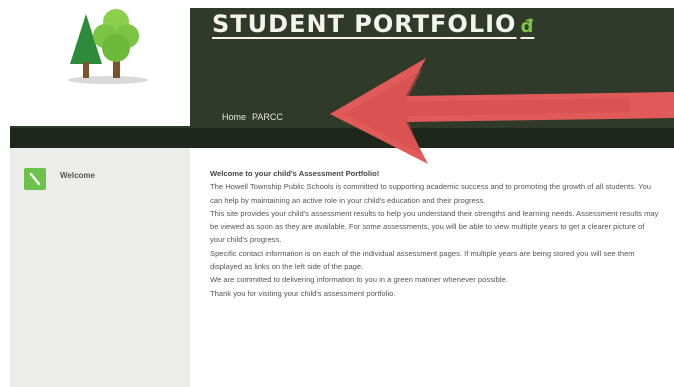 This screenshot has width=674, height=387. I want to click on sidebar-item-label: Welcome, so click(77, 175).